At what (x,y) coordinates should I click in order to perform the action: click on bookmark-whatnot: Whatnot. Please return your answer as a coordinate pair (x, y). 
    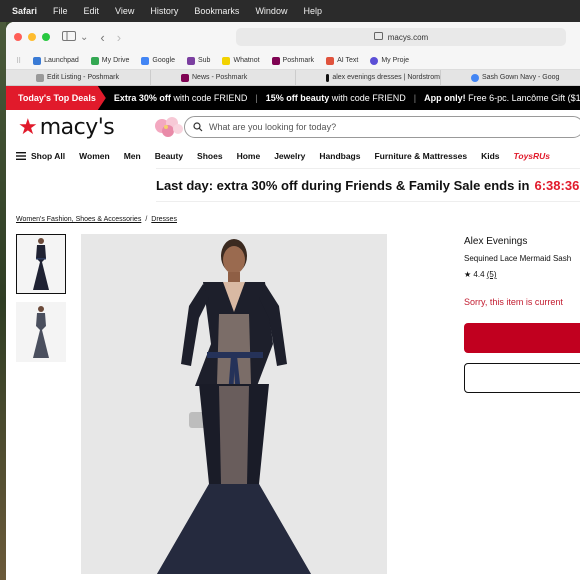
    Looking at the image, I should click on (241, 60).